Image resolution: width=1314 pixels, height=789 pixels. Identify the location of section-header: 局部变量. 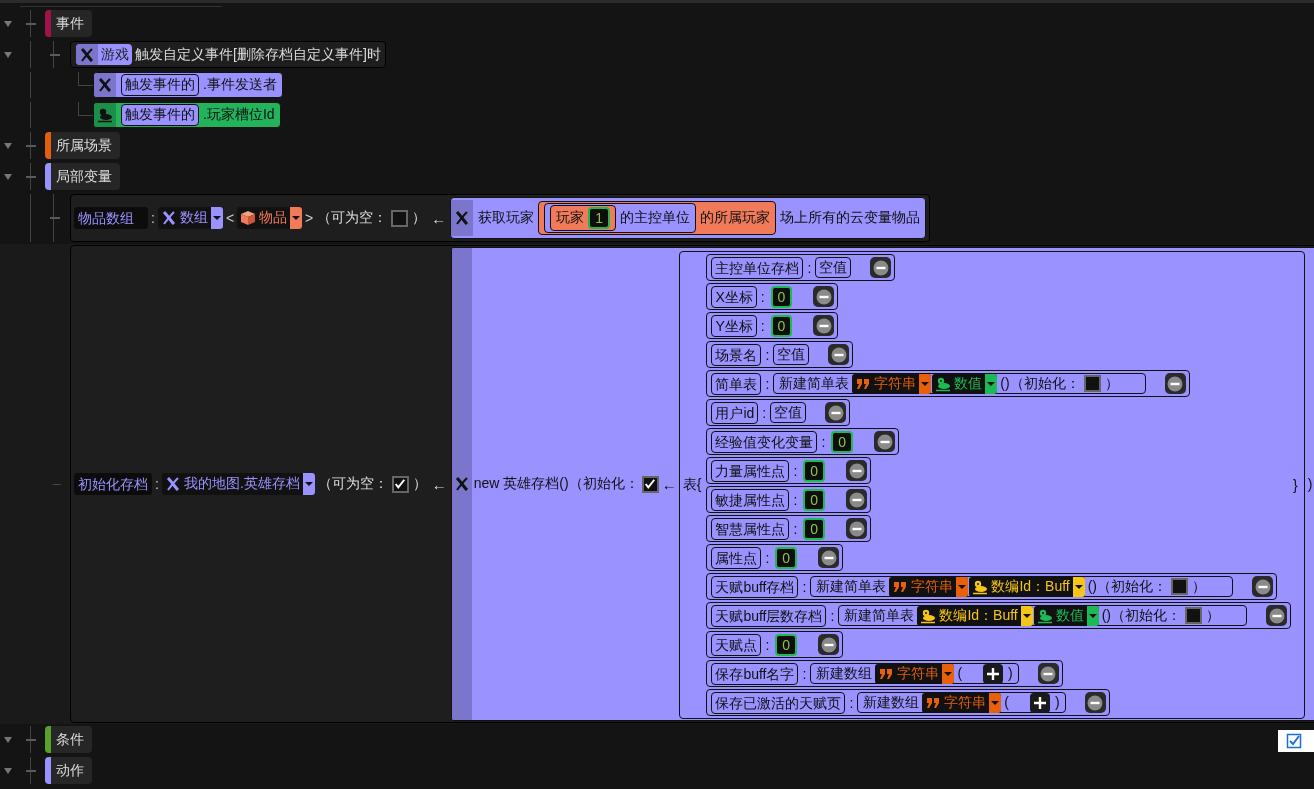
(82, 176).